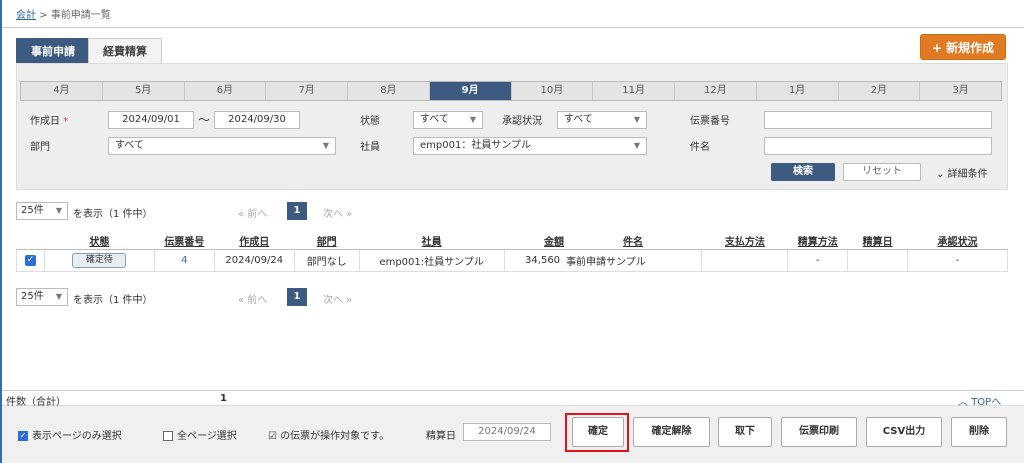  Describe the element at coordinates (99, 260) in the screenshot. I see `status-badge: 確定待` at that location.